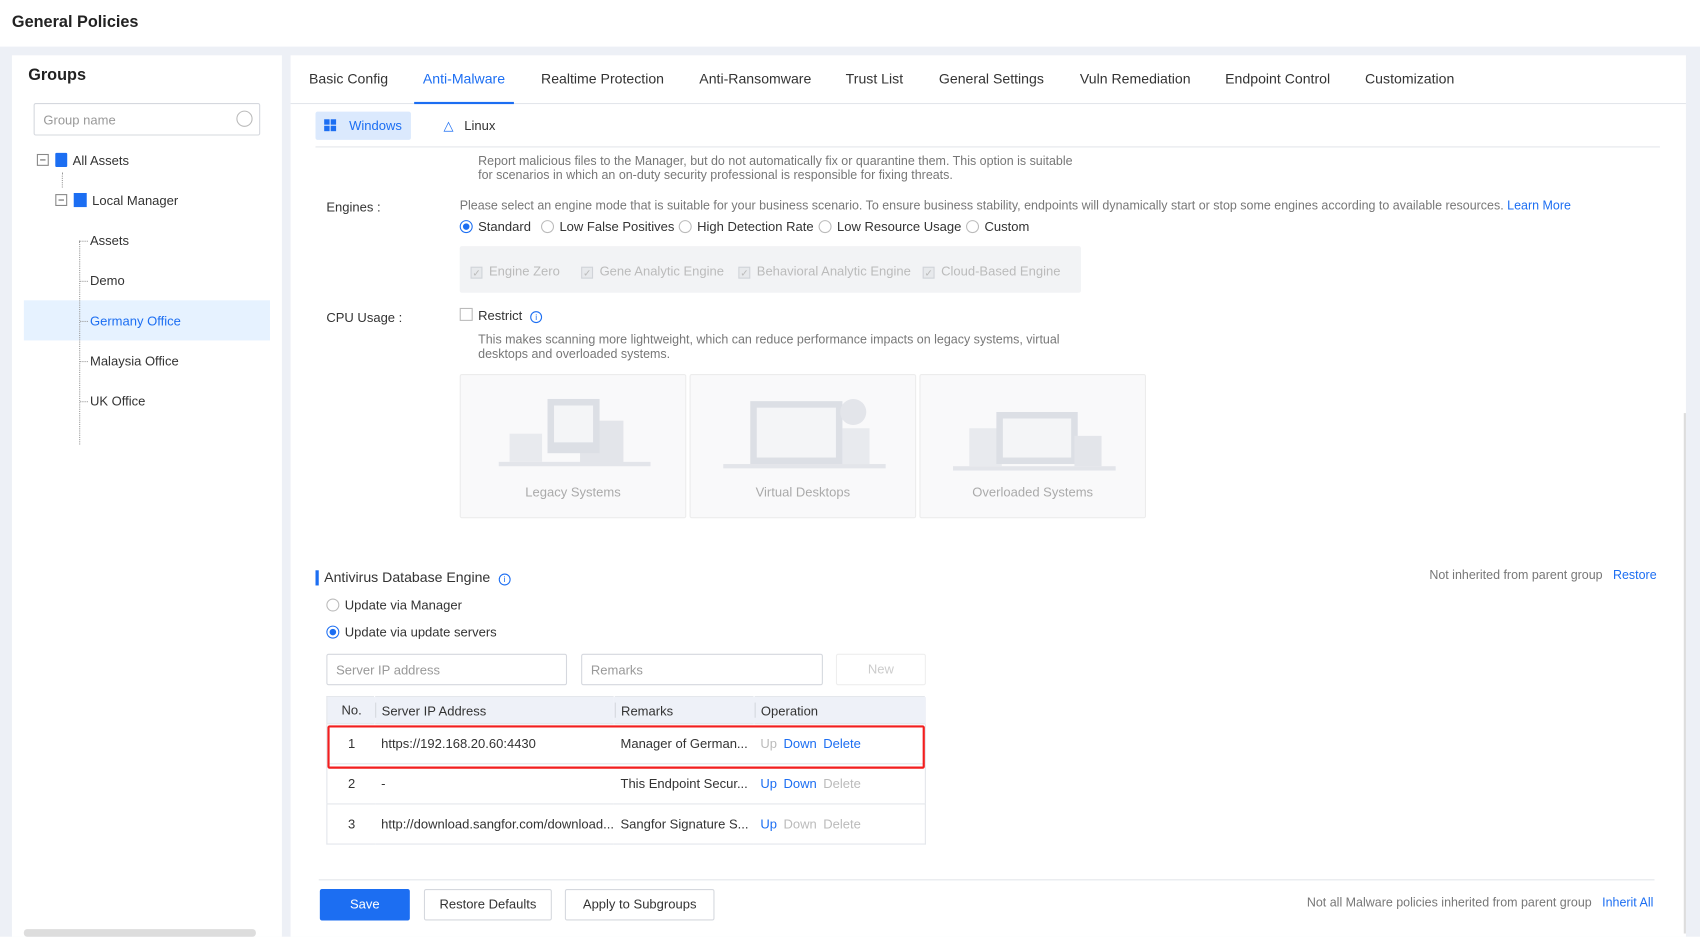  What do you see at coordinates (353, 207) in the screenshot?
I see `engines-label: Engines :` at bounding box center [353, 207].